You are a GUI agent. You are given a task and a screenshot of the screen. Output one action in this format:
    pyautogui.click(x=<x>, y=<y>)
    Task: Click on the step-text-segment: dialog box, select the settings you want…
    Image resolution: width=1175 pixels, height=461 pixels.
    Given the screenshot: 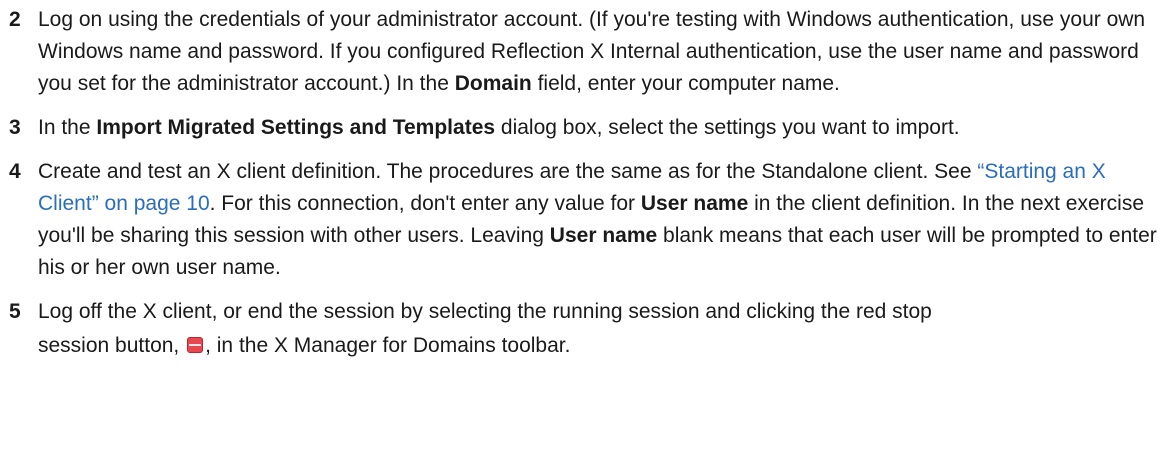 What is the action you would take?
    pyautogui.click(x=727, y=127)
    